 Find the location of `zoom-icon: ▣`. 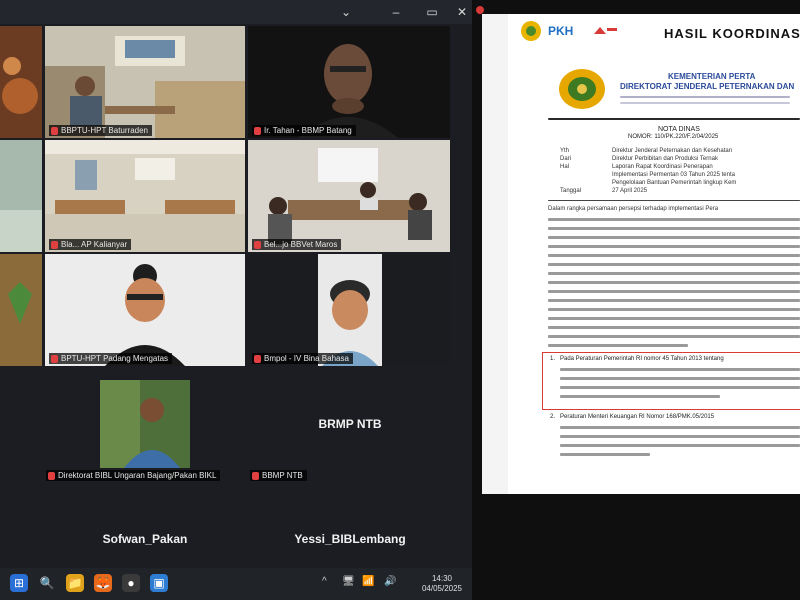

zoom-icon: ▣ is located at coordinates (159, 583).